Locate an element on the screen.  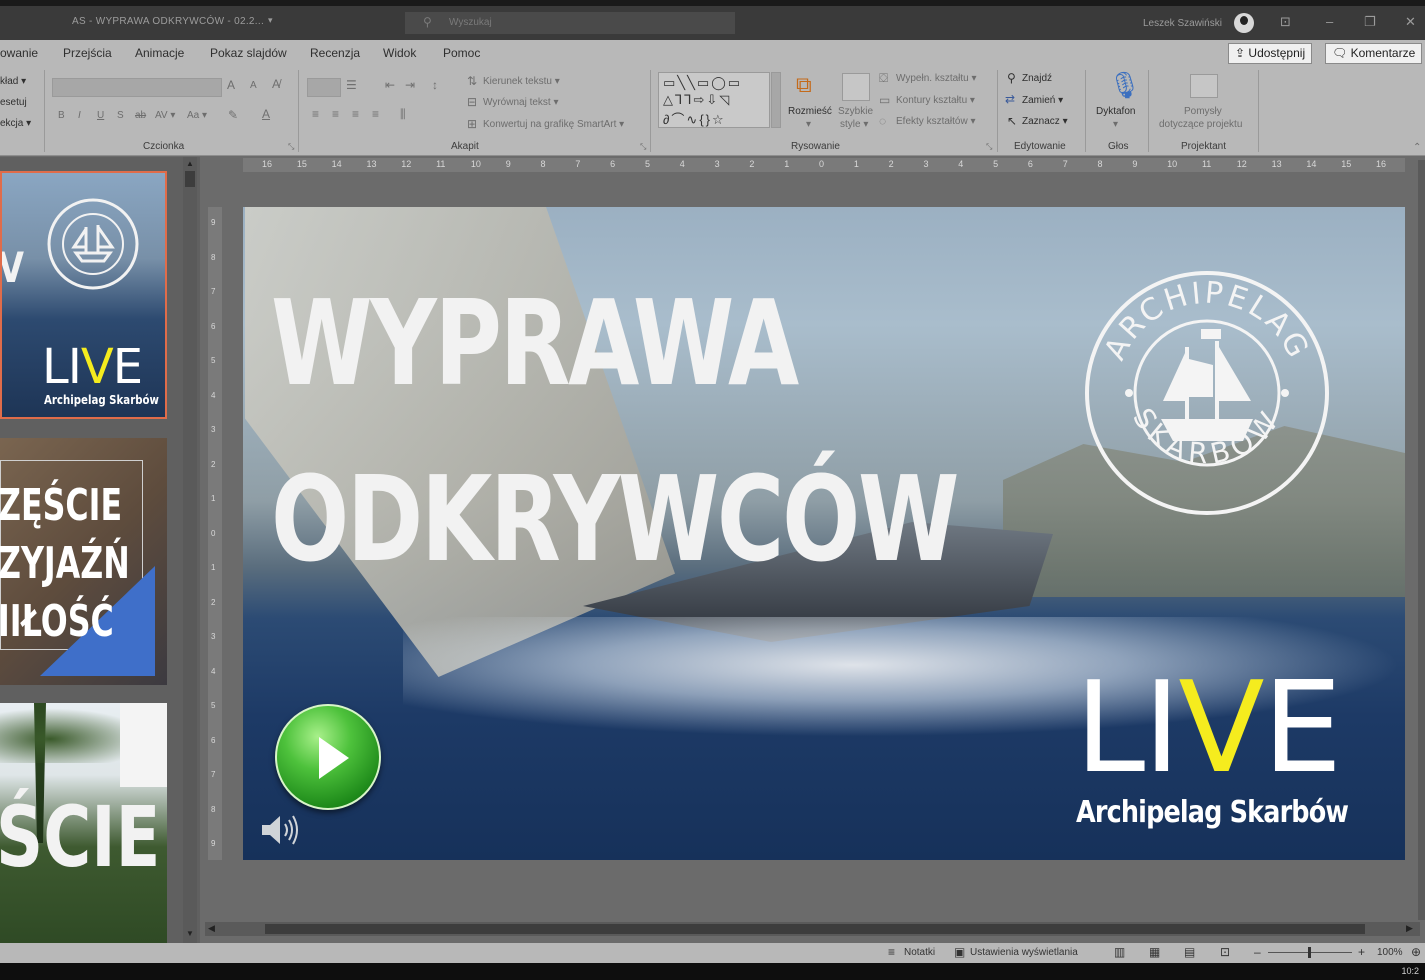
columns-icon: ⫼ is located at coordinates (403, 114).